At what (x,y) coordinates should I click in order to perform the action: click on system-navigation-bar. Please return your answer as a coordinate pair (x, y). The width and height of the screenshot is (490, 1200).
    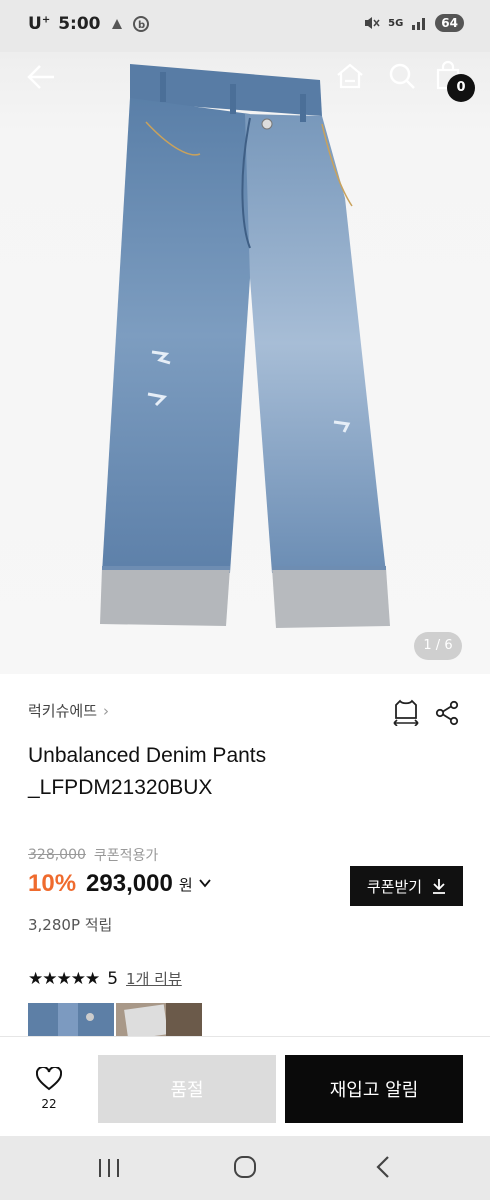
    Looking at the image, I should click on (245, 1168).